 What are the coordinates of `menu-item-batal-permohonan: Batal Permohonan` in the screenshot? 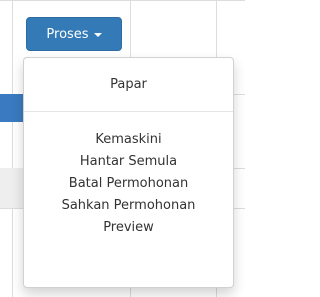 It's located at (128, 184).